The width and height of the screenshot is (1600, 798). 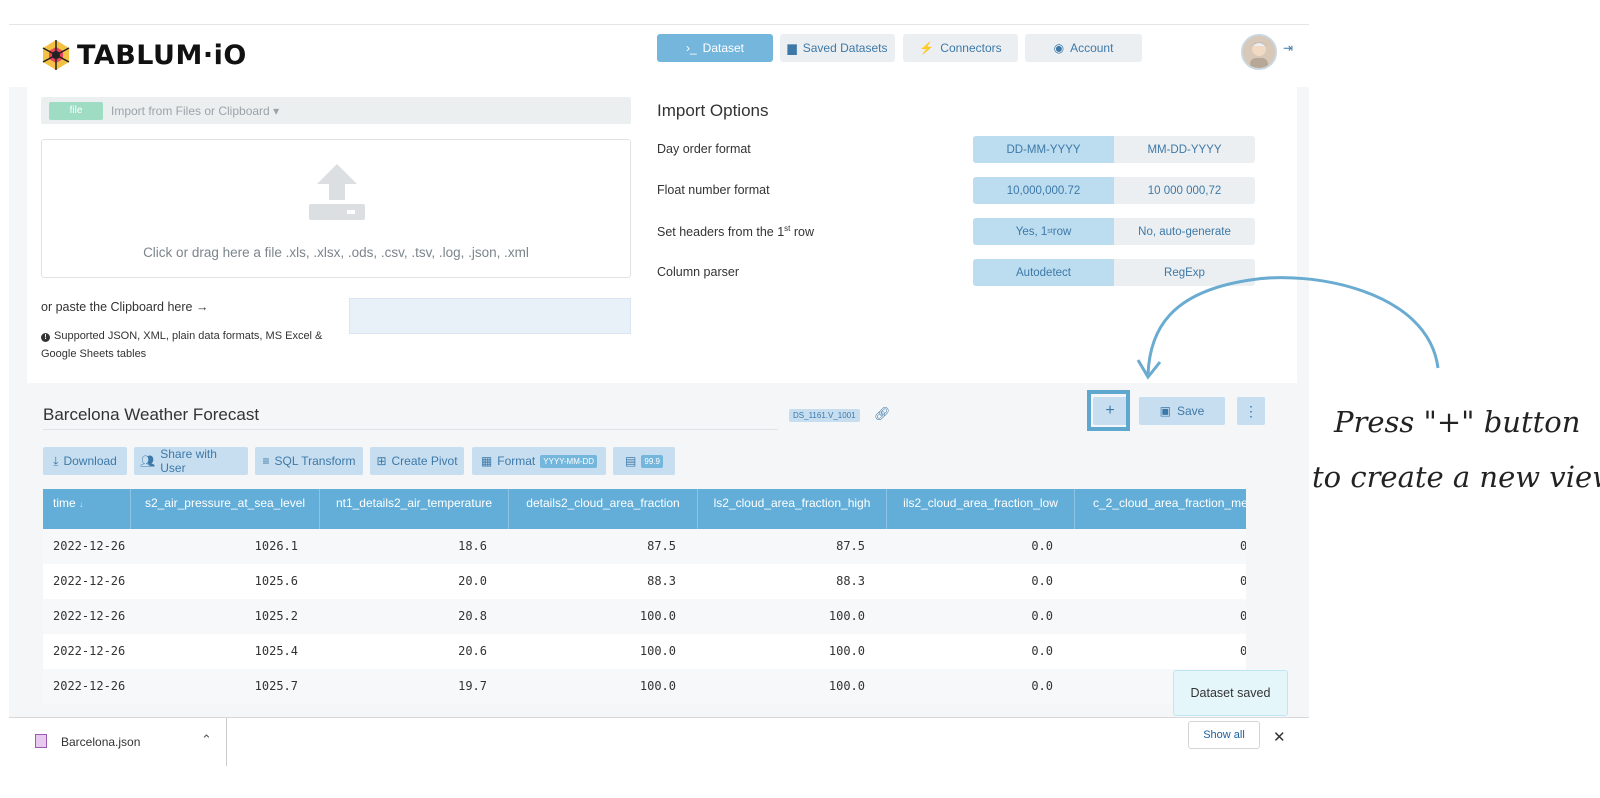 What do you see at coordinates (490, 316) in the screenshot?
I see `clipboard-paste-area` at bounding box center [490, 316].